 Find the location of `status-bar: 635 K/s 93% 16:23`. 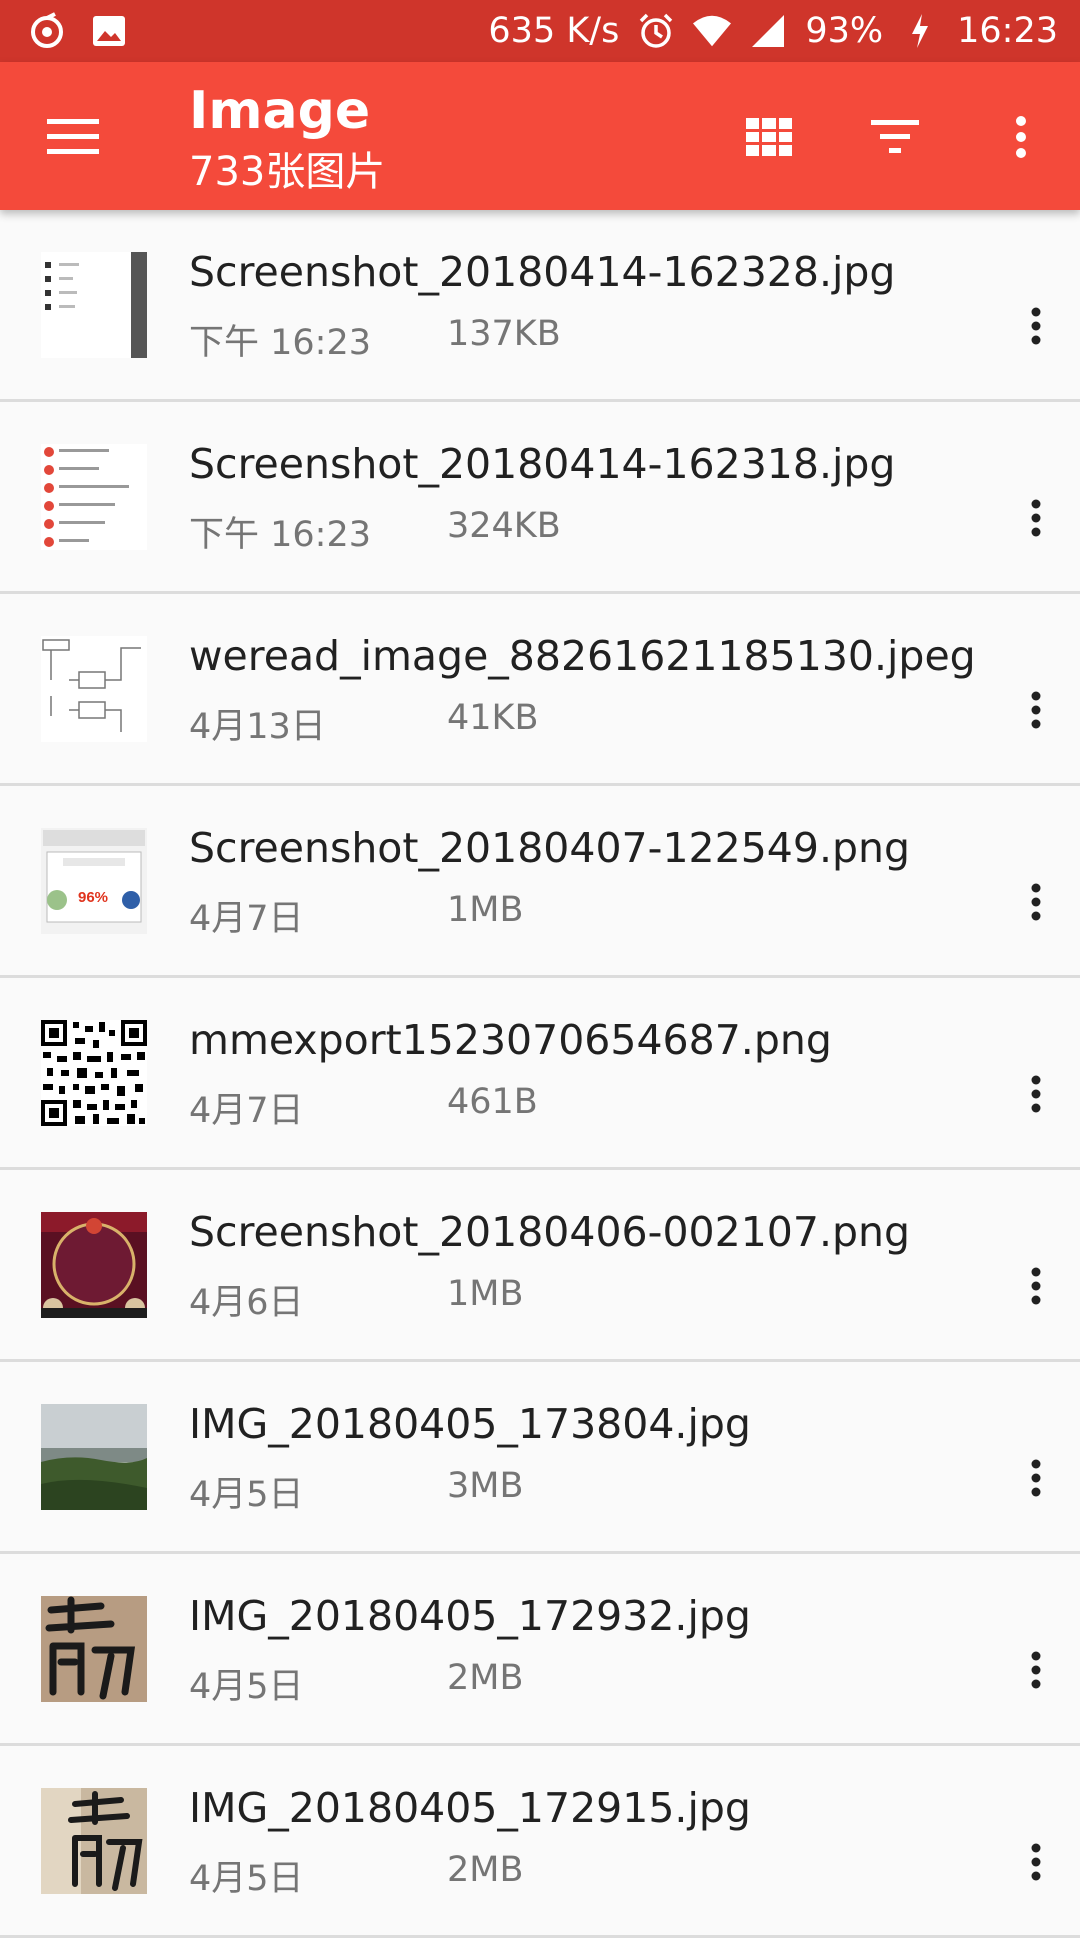

status-bar: 635 K/s 93% 16:23 is located at coordinates (540, 31).